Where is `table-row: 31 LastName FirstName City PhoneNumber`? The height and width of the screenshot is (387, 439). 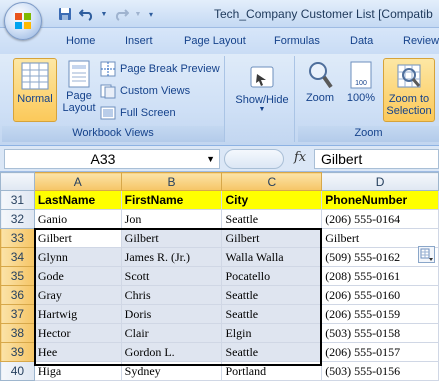 table-row: 31 LastName FirstName City PhoneNumber is located at coordinates (219, 200).